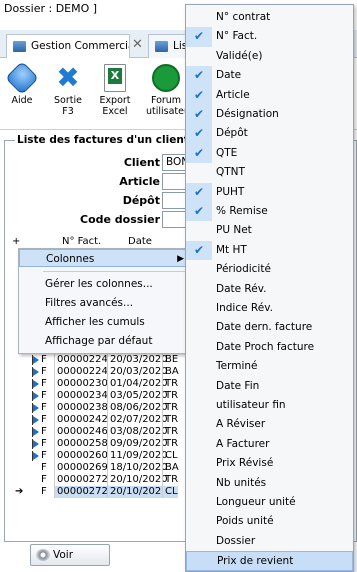 The image size is (357, 572). I want to click on table-row: F 00000269 18/10/2020 BA, so click(97, 468).